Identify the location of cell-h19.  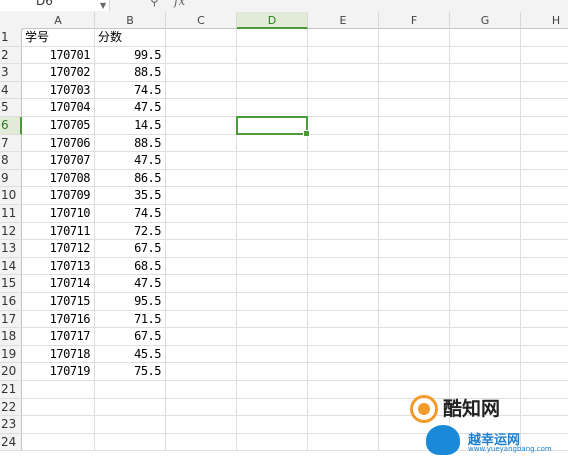
(544, 355).